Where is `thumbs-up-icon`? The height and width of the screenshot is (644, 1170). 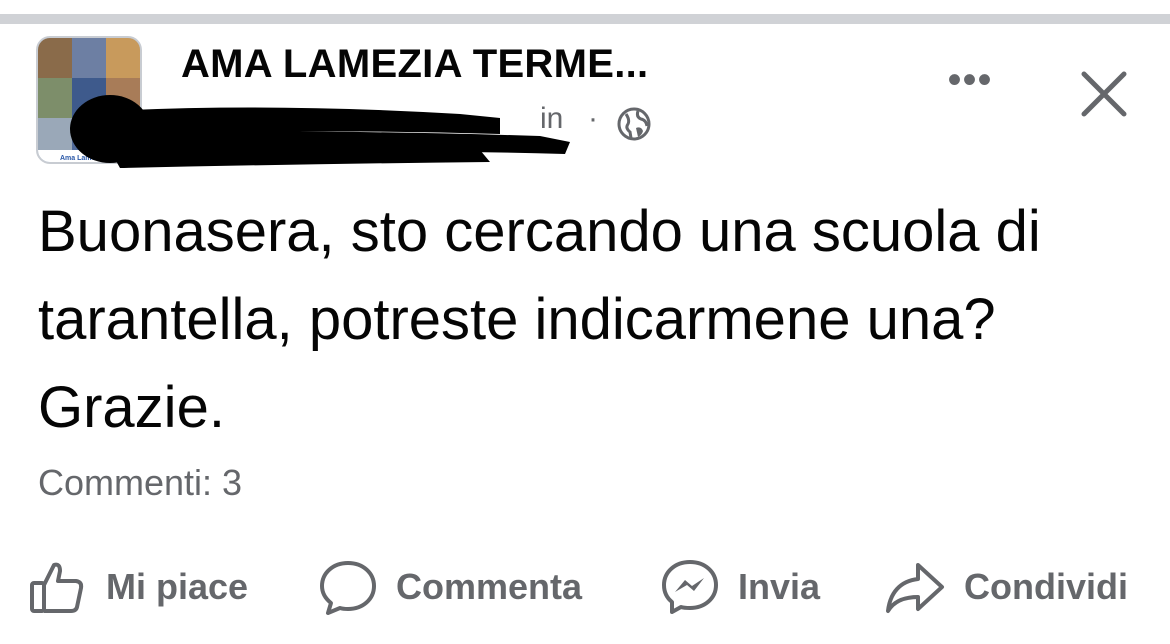 thumbs-up-icon is located at coordinates (57, 587).